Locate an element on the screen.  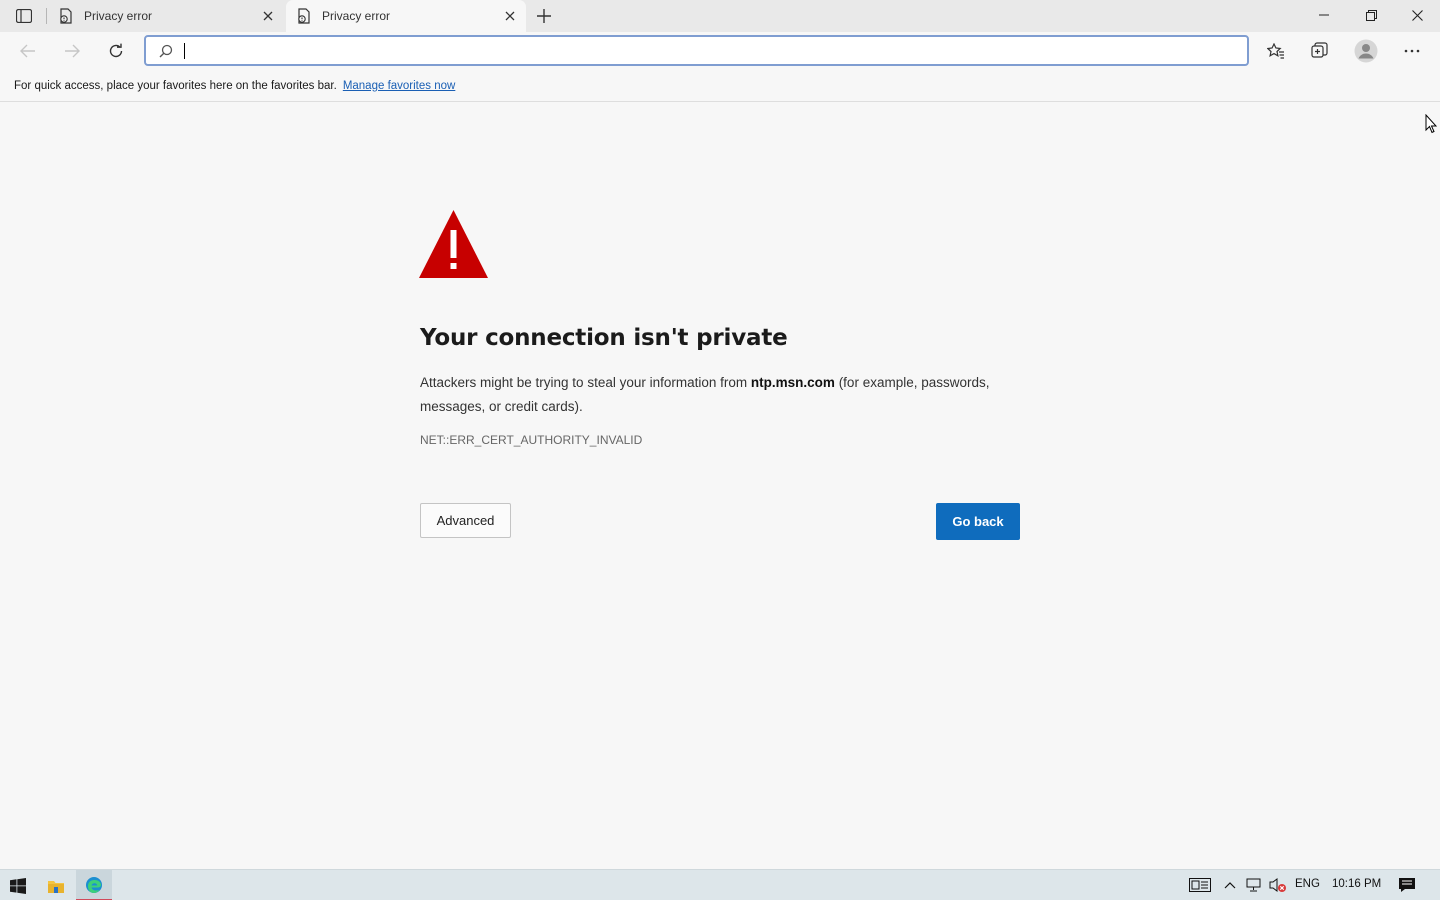
show-hidden-icons-chevron-icon is located at coordinates (1230, 885).